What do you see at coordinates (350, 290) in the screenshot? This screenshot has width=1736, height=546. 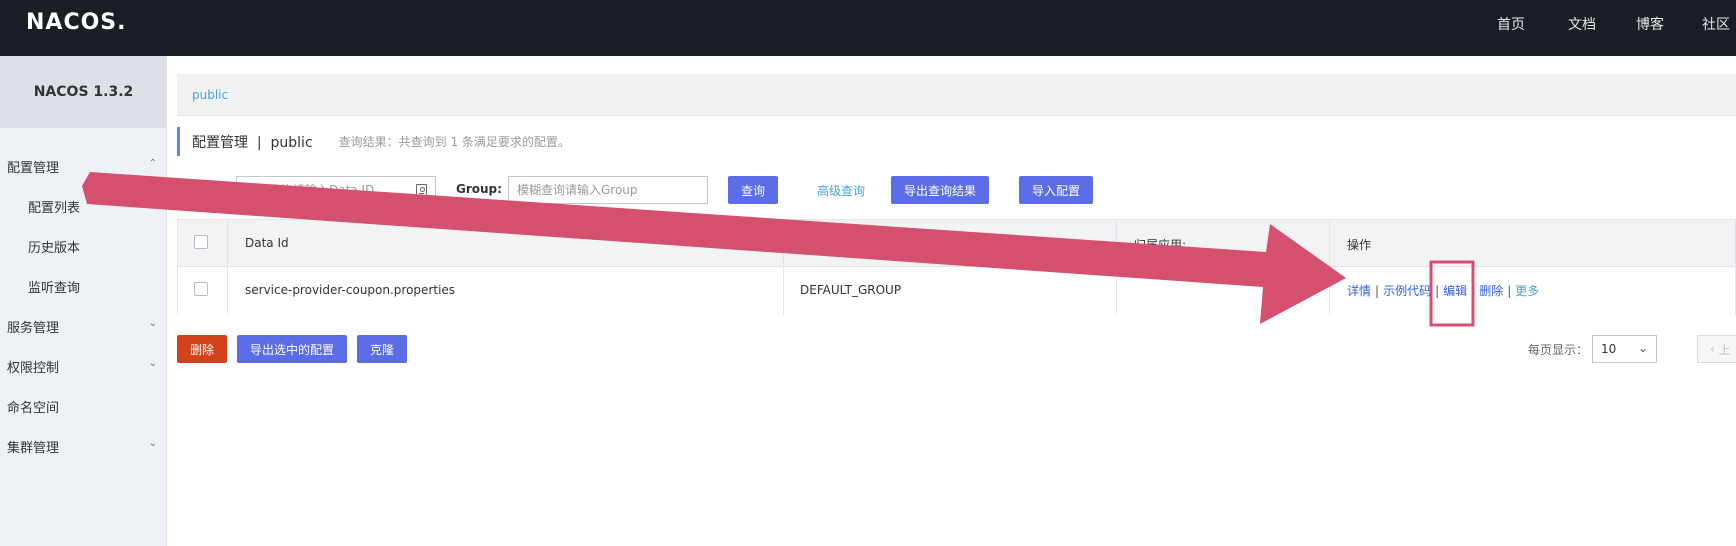 I see `cell-data-id: service-provider-coupon.properties` at bounding box center [350, 290].